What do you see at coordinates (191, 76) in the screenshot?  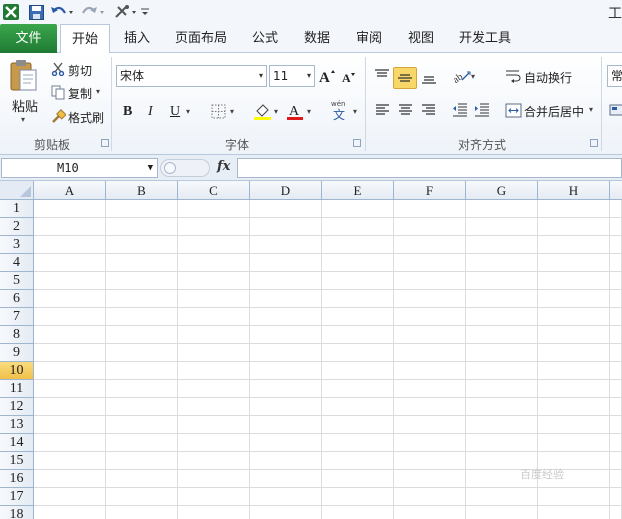 I see `font-name-combo: 宋体 ▾` at bounding box center [191, 76].